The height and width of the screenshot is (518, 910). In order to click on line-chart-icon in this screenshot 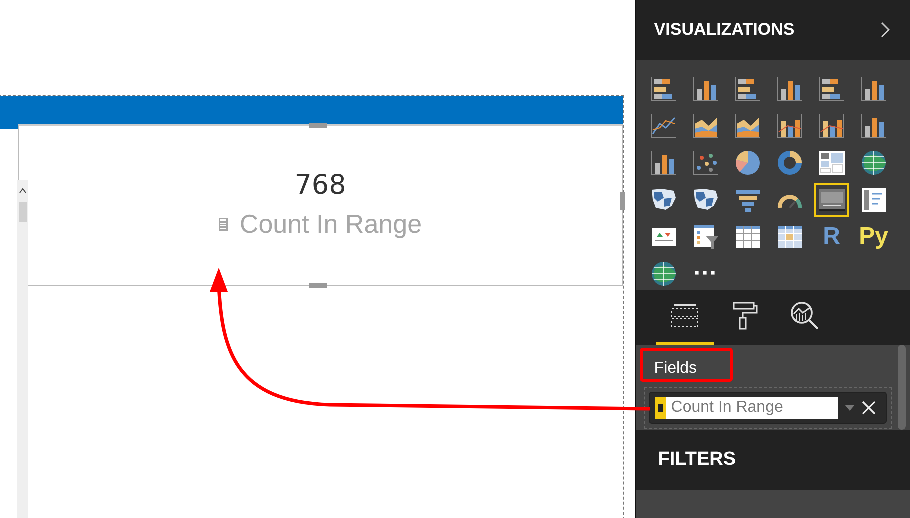, I will do `click(664, 126)`.